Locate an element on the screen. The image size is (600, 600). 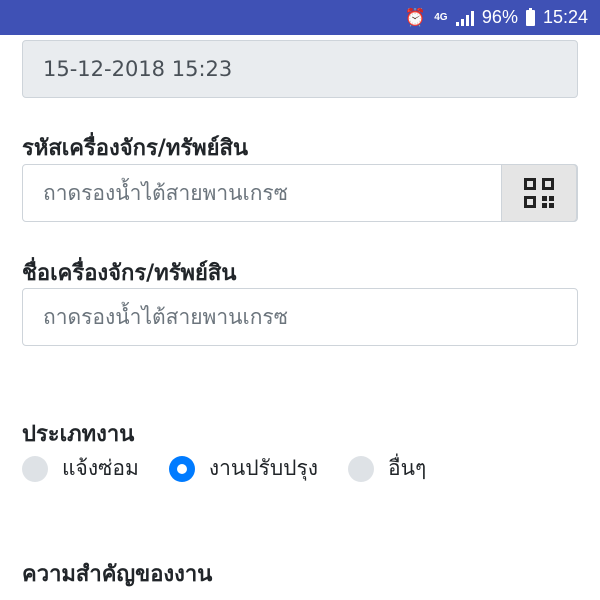
radio-label: งานปรับปรุง is located at coordinates (263, 468).